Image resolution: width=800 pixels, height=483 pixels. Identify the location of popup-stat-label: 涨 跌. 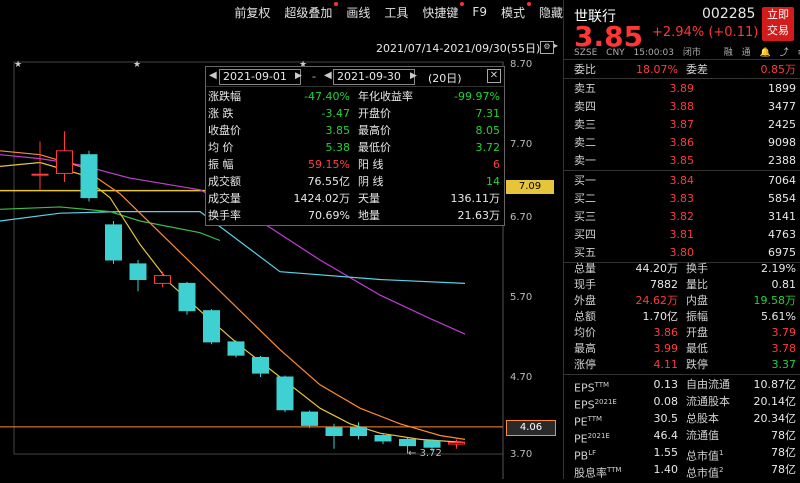
(243, 114).